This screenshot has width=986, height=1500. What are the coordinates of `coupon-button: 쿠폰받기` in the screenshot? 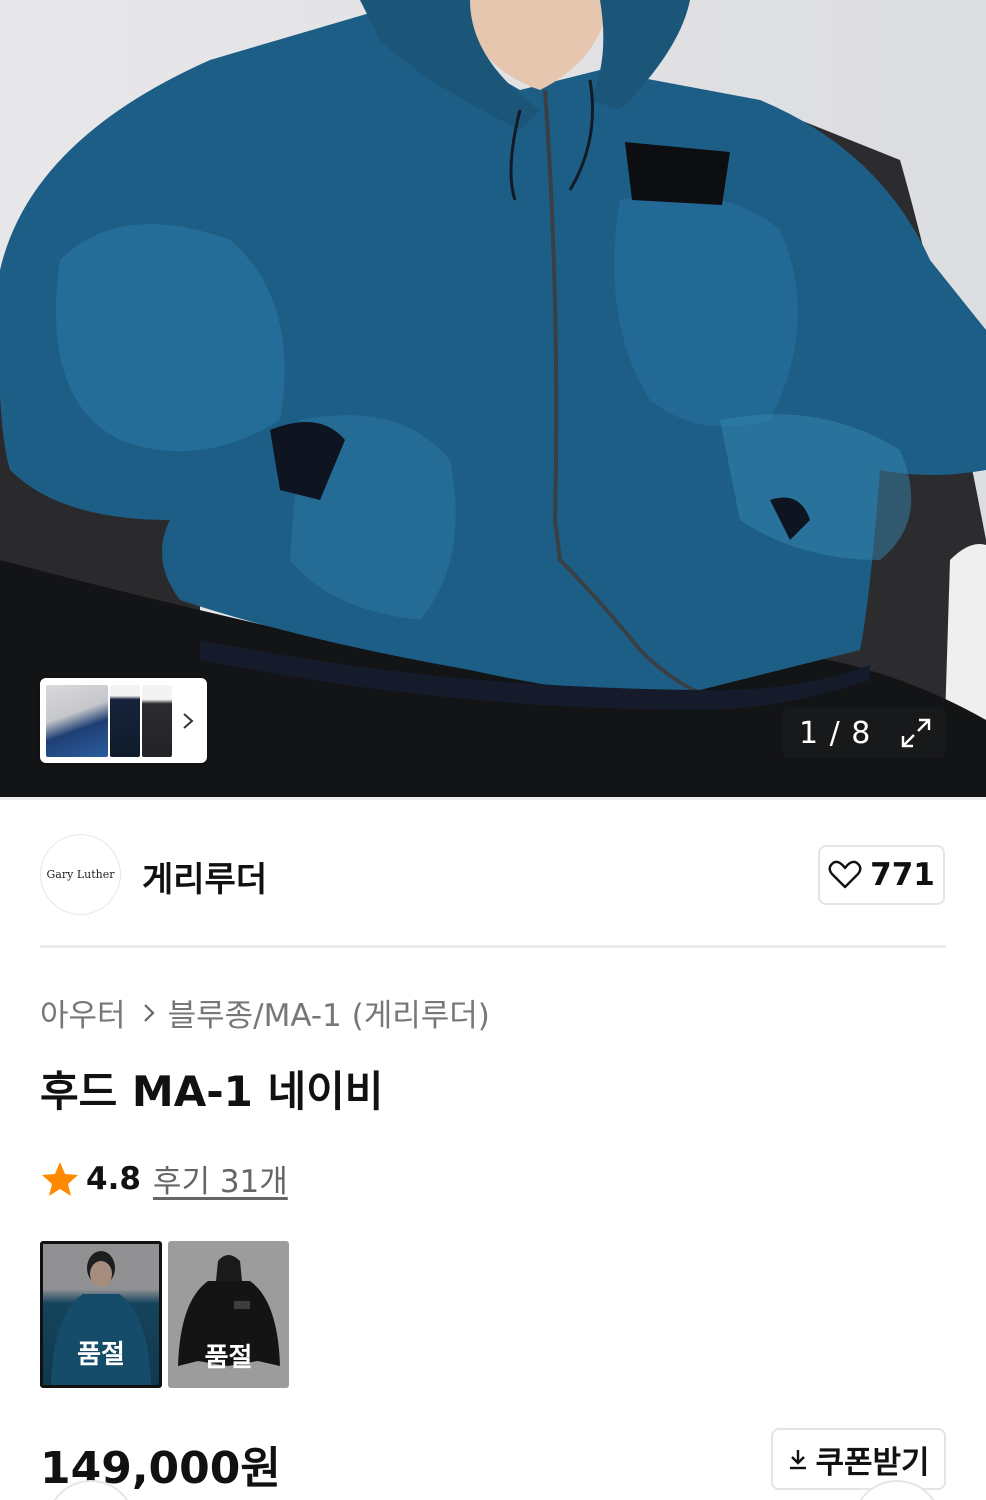 It's located at (858, 1459).